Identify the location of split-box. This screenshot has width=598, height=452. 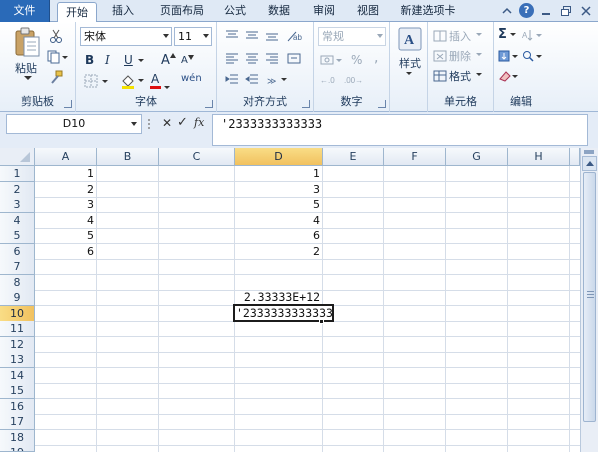
(589, 152).